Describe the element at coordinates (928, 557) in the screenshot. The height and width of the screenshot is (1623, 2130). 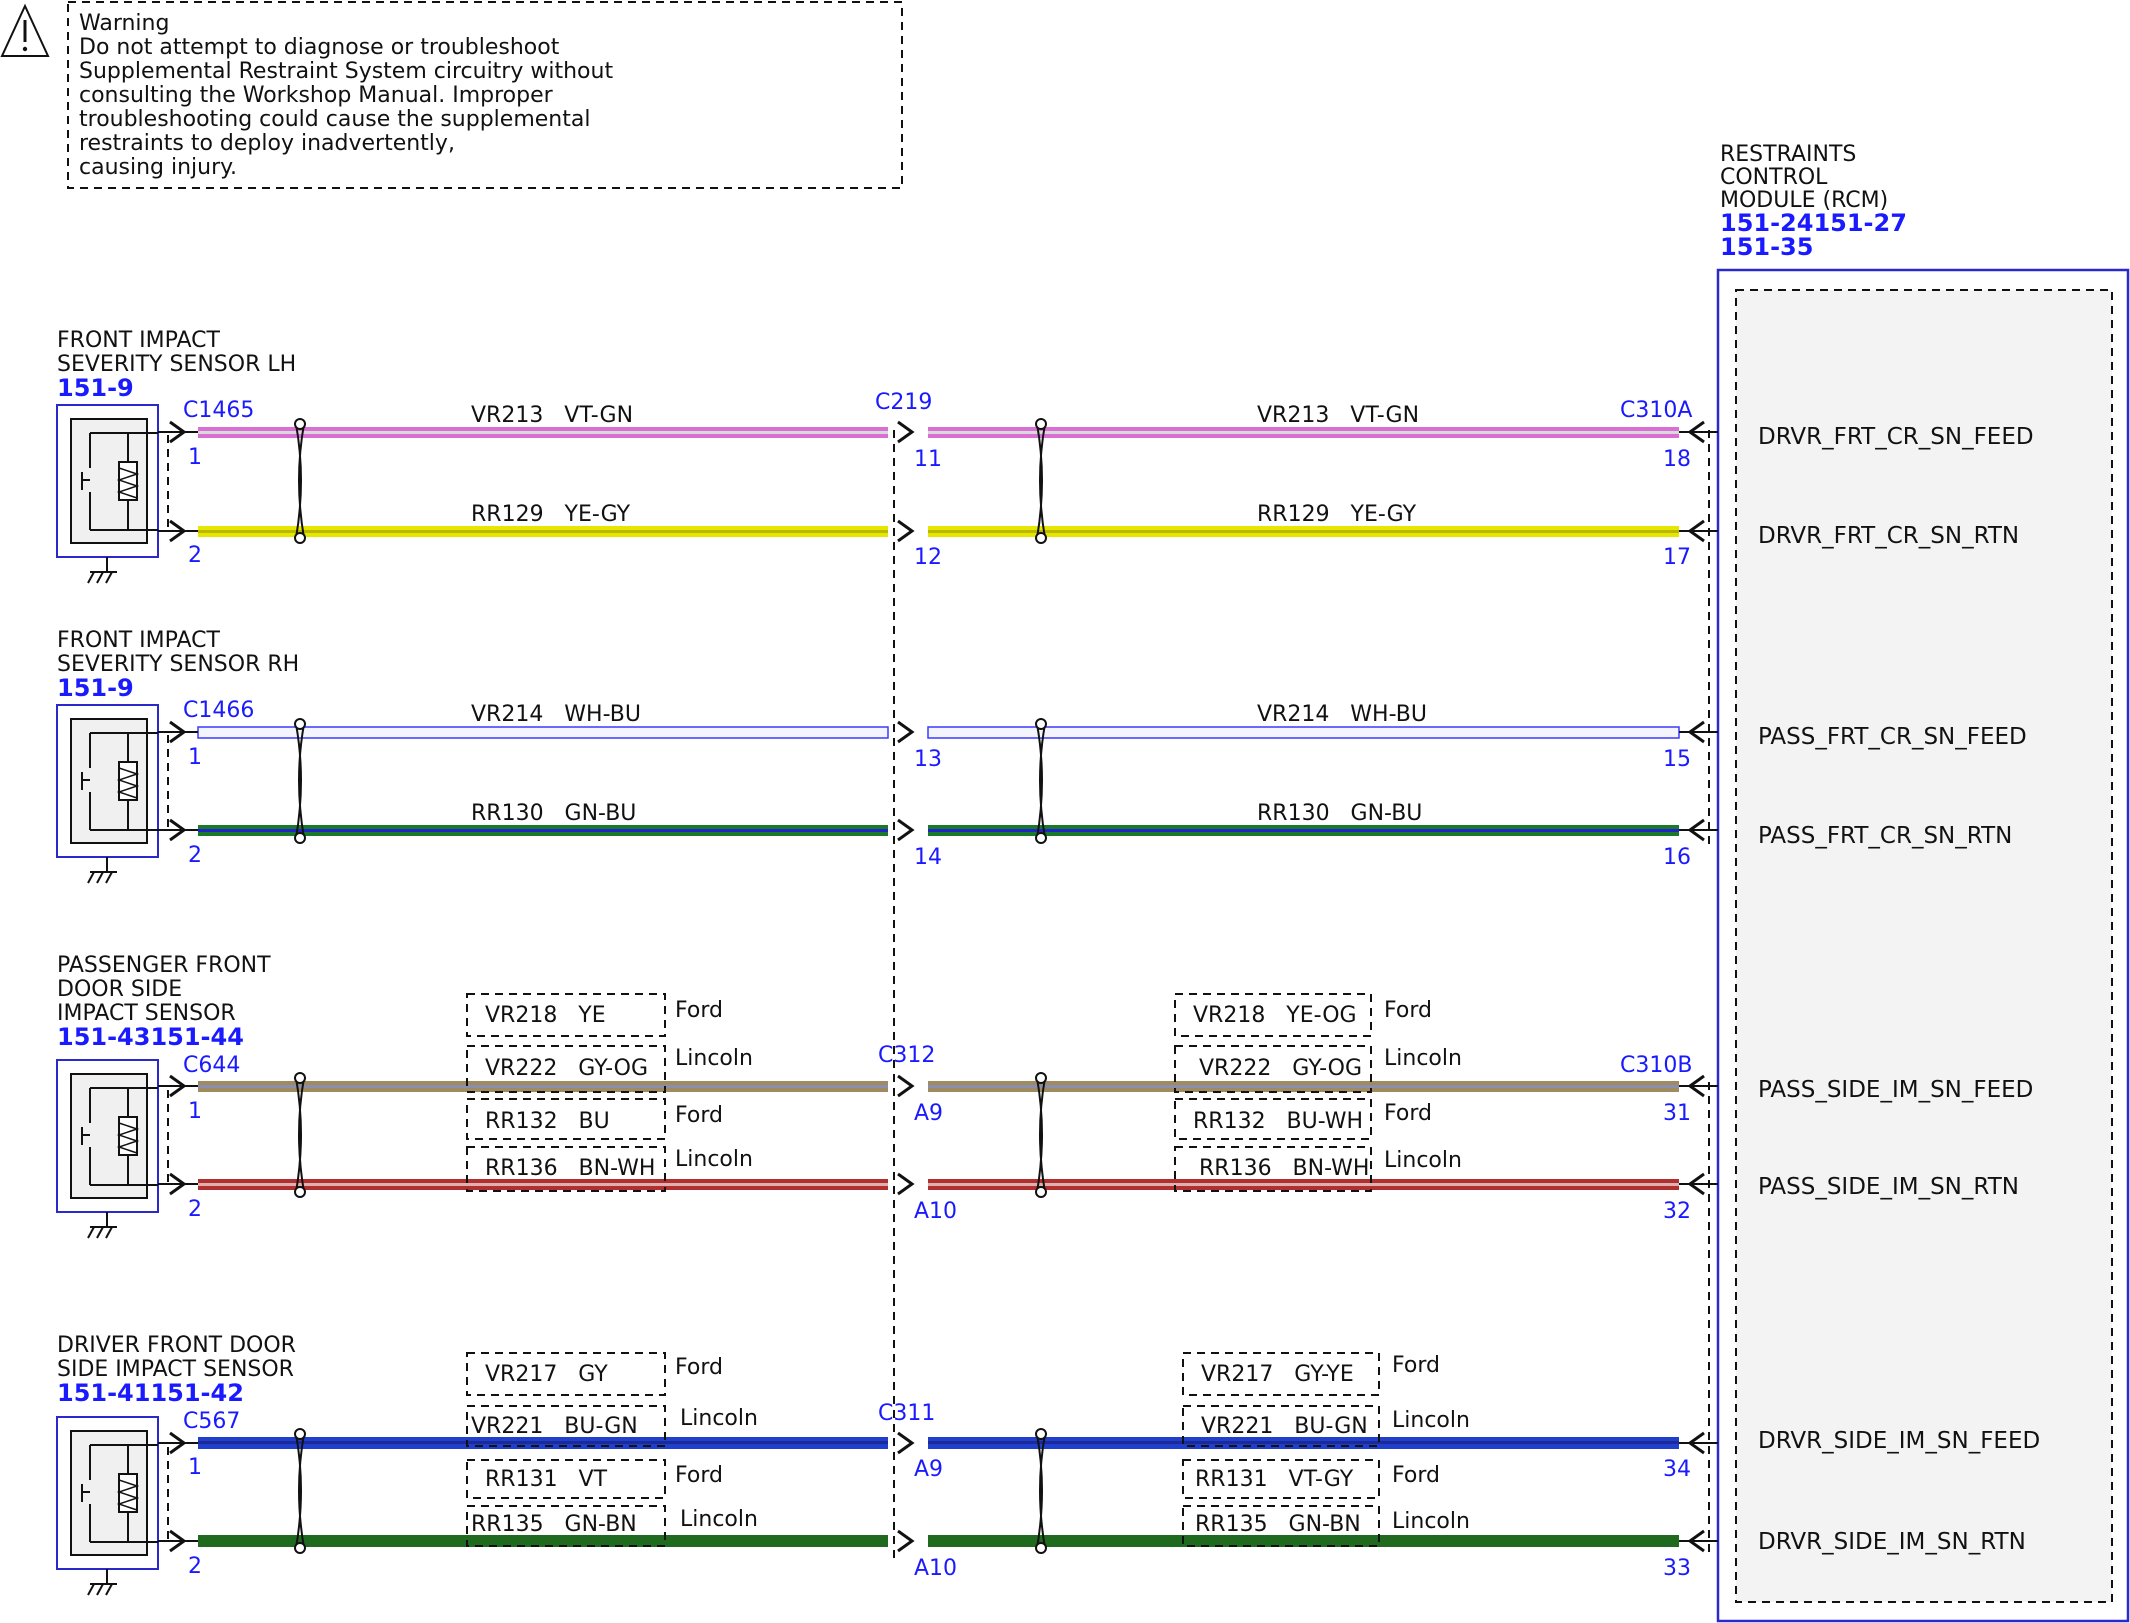
I see `pin-number: 12` at that location.